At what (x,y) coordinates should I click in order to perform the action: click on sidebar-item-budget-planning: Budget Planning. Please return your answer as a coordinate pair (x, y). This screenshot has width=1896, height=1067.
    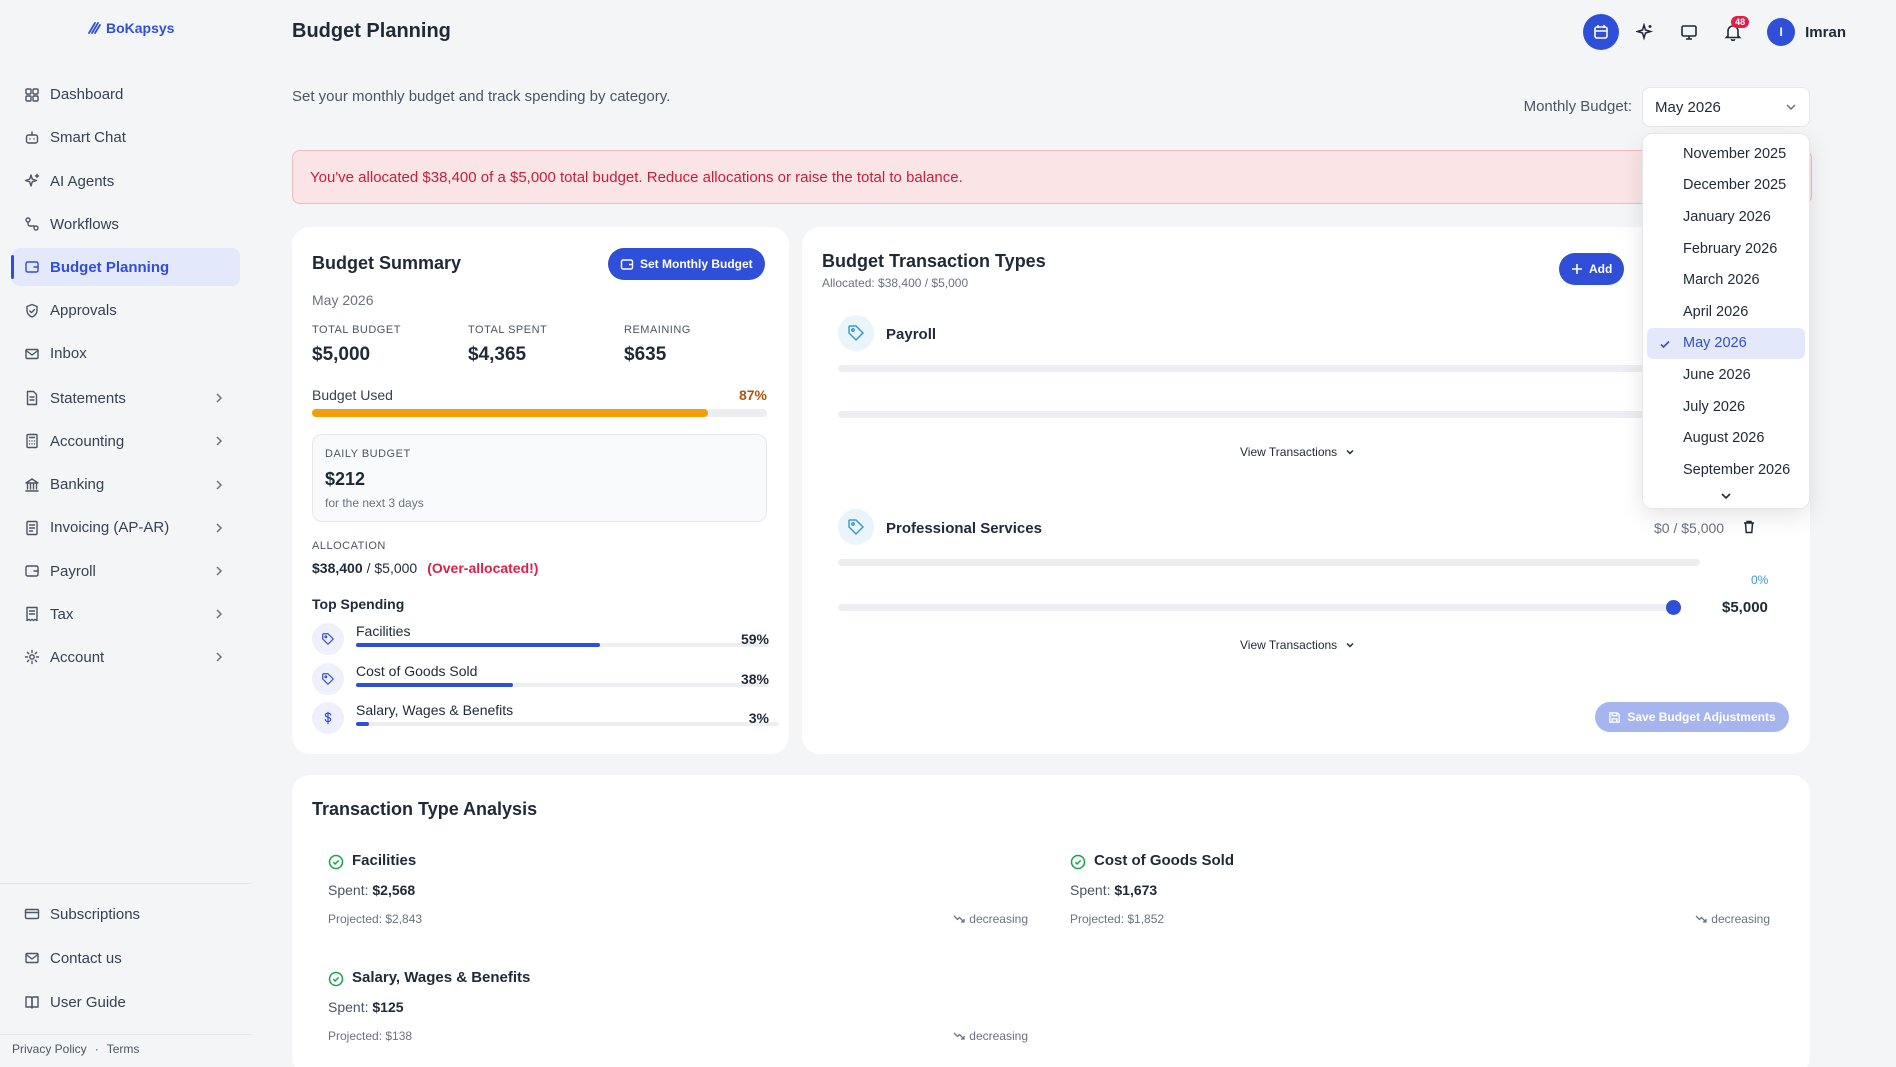
    Looking at the image, I should click on (125, 267).